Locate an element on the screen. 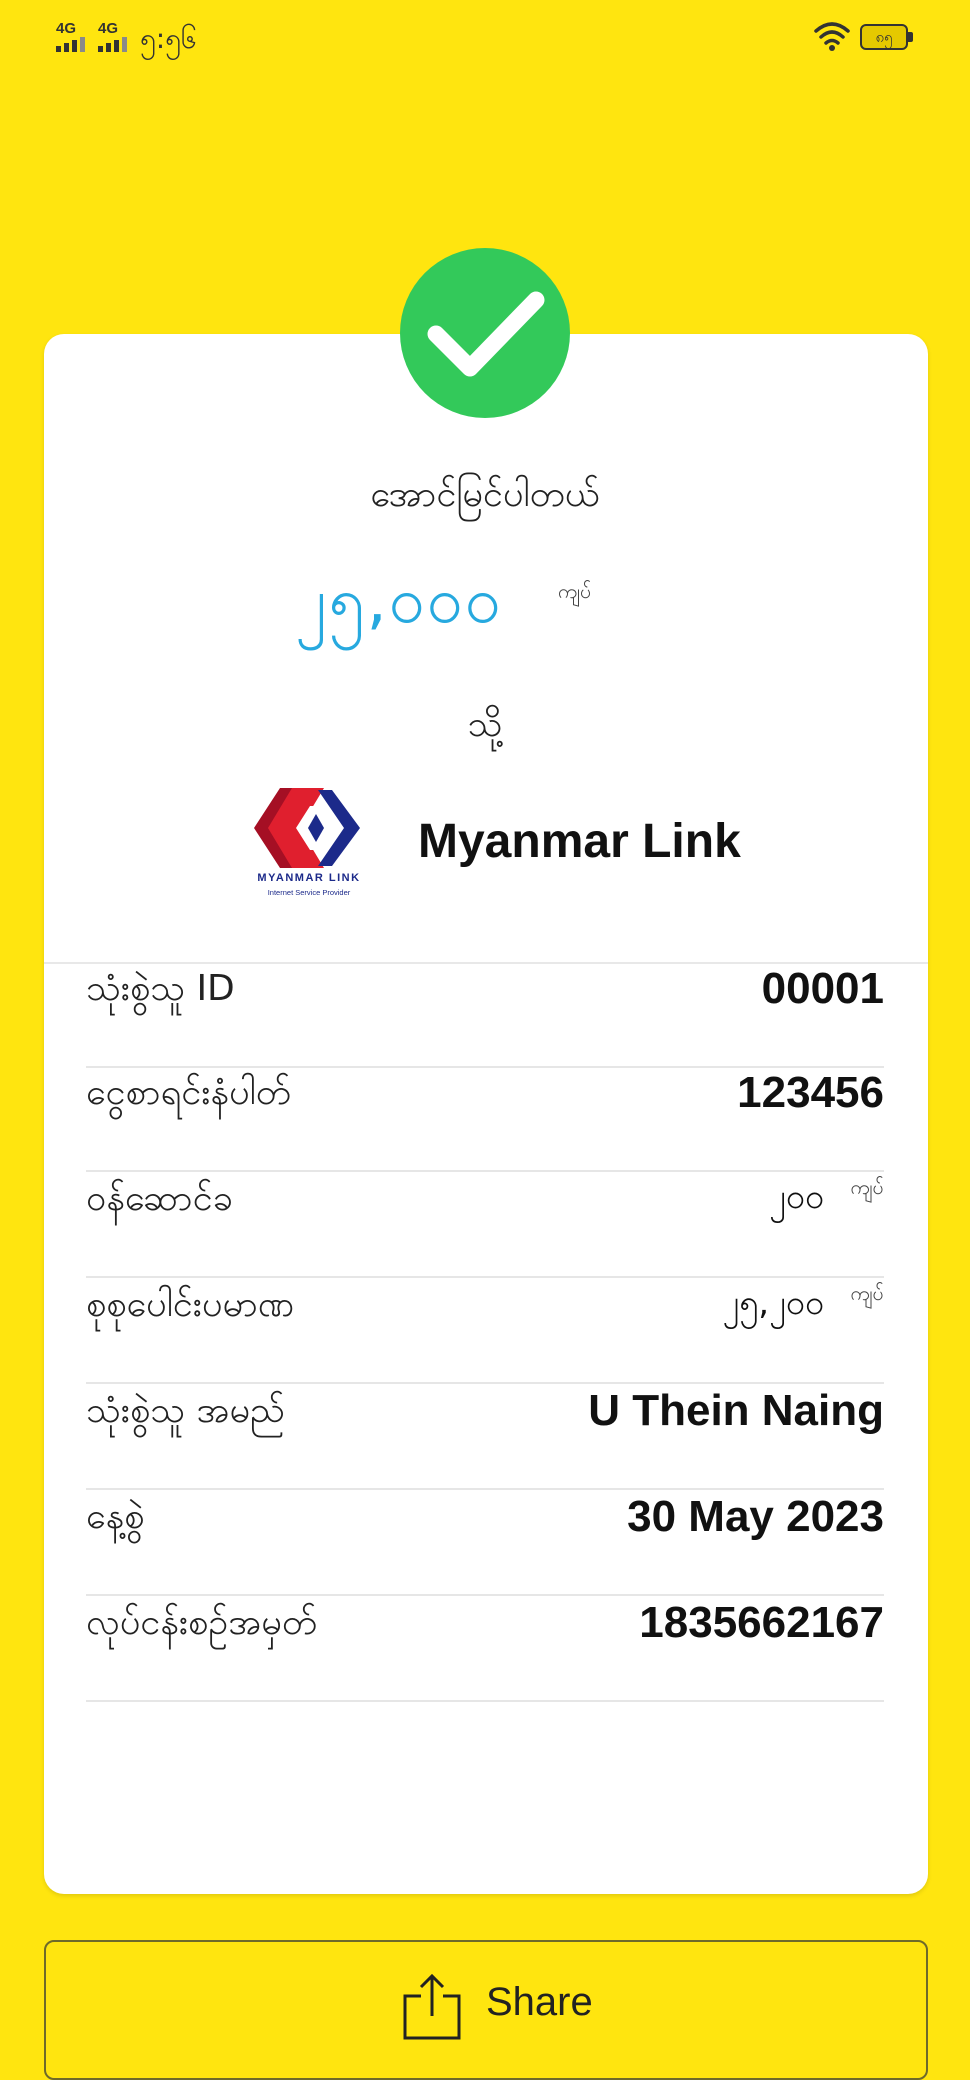 The width and height of the screenshot is (970, 2080). detail-label: လုပ်ငန်းစဉ်အမှတ် is located at coordinates (201, 1622).